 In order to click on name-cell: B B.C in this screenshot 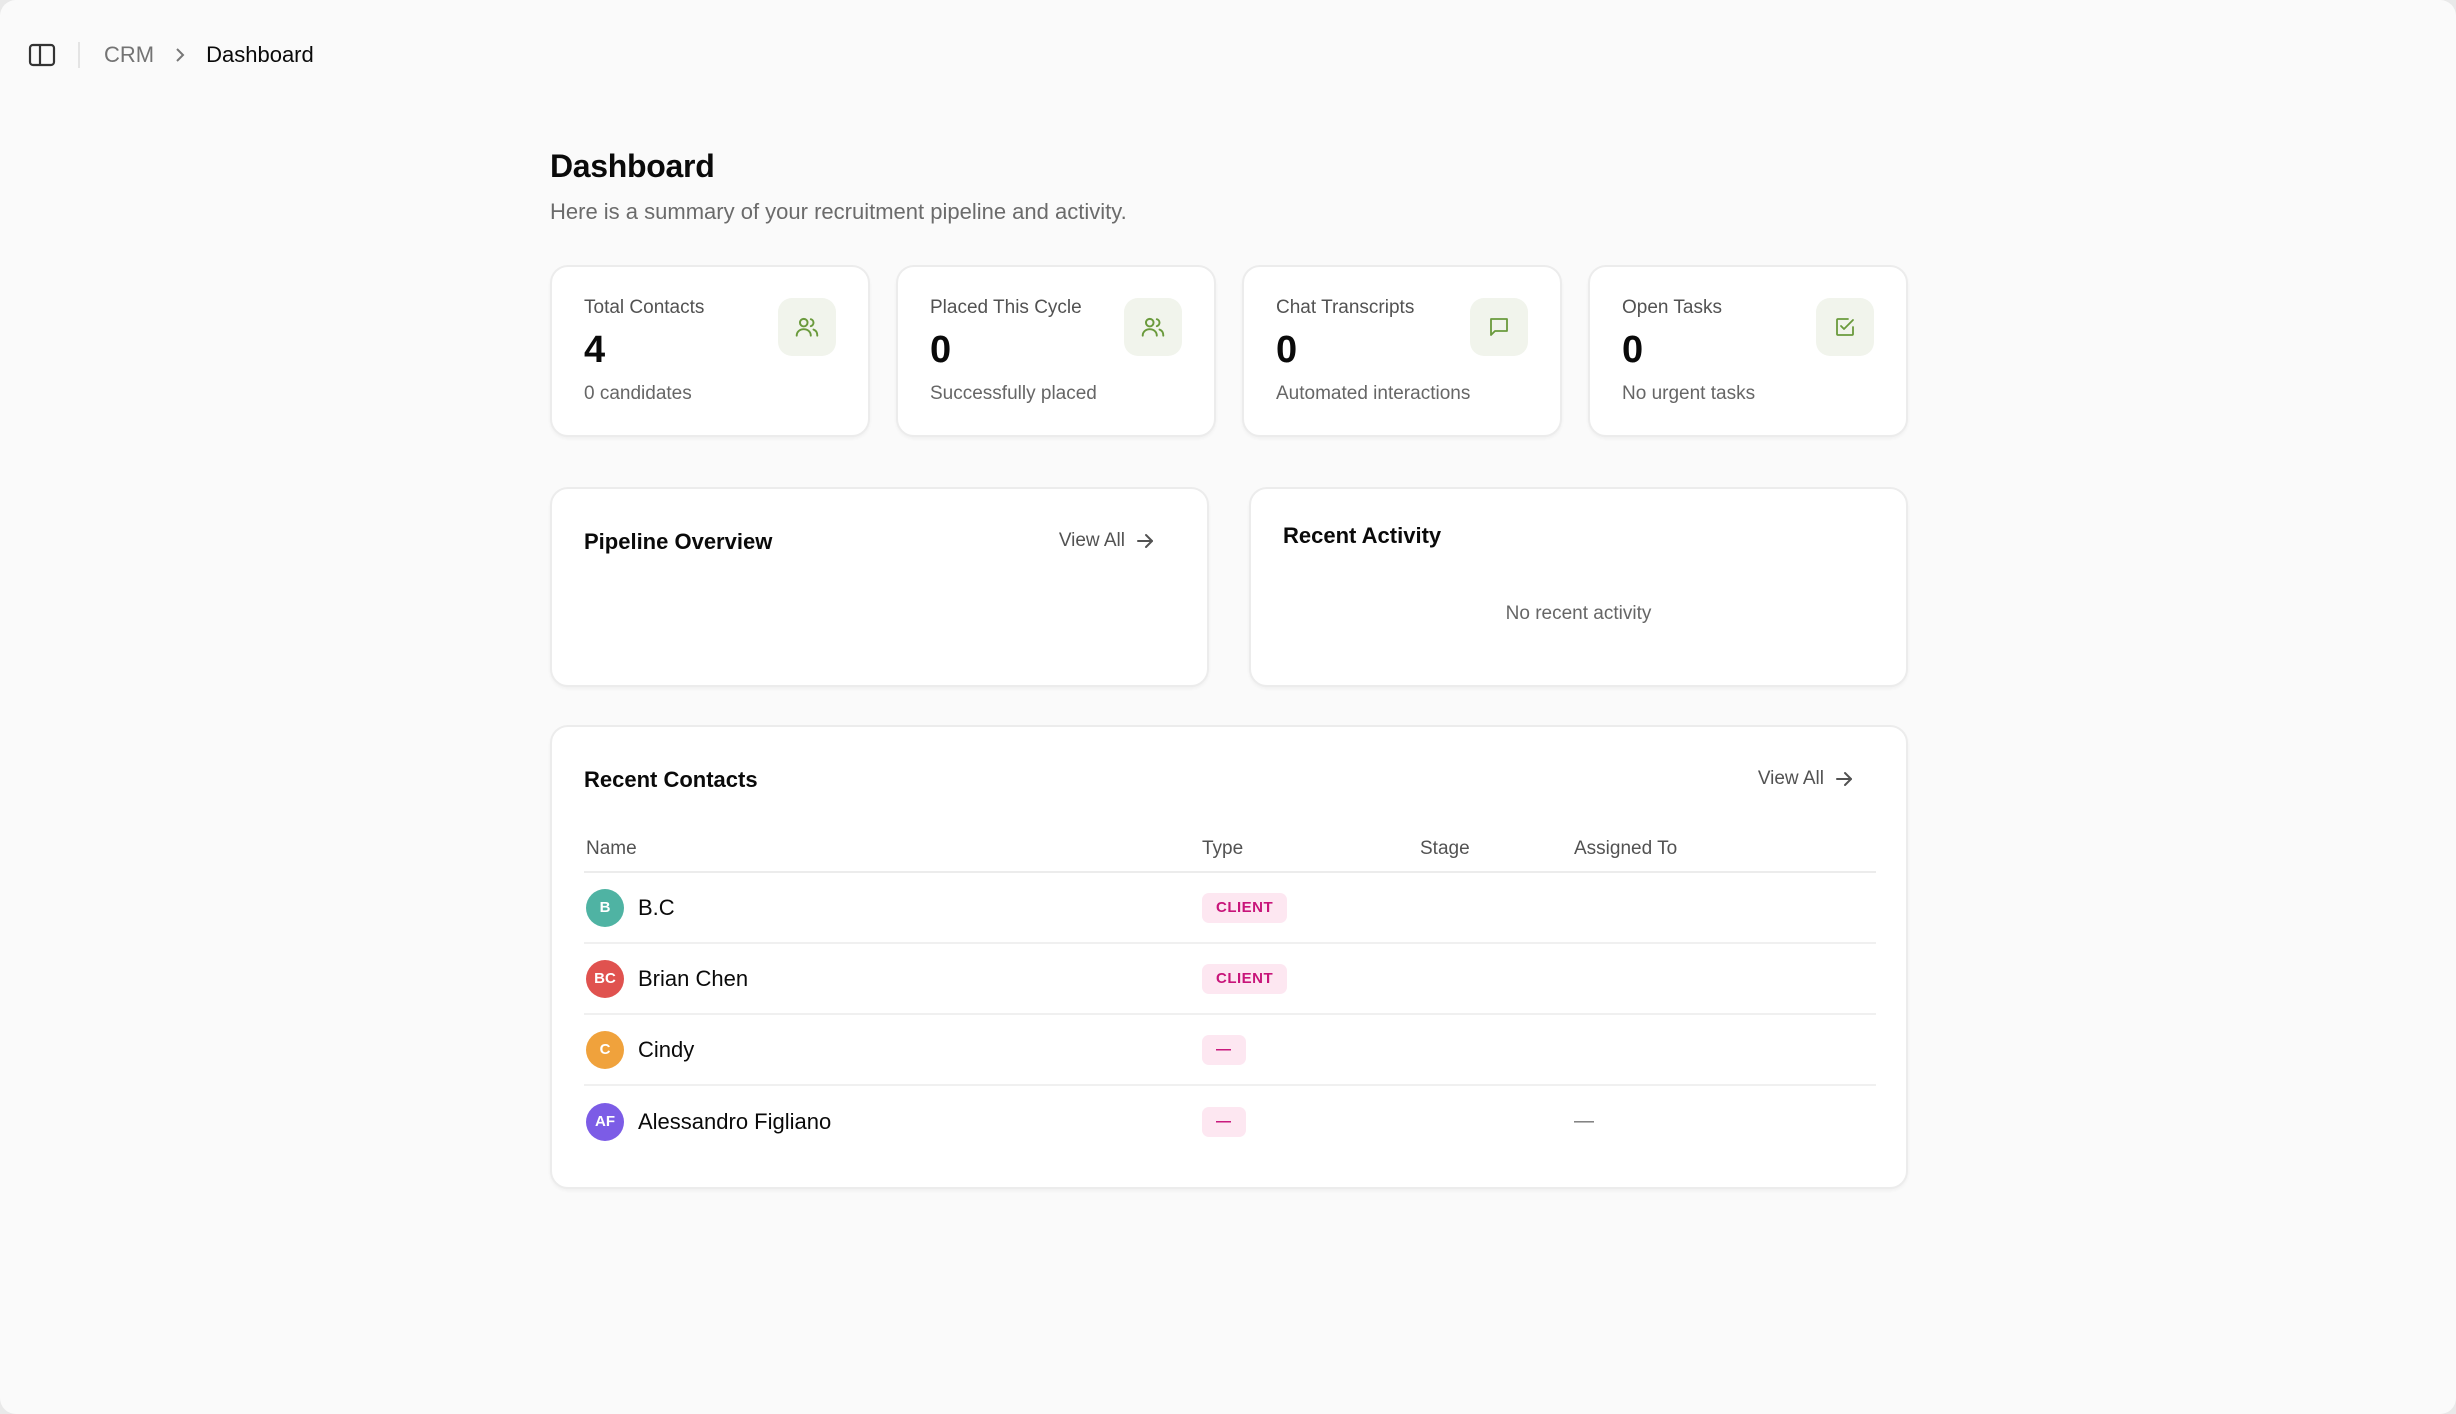, I will do `click(893, 907)`.